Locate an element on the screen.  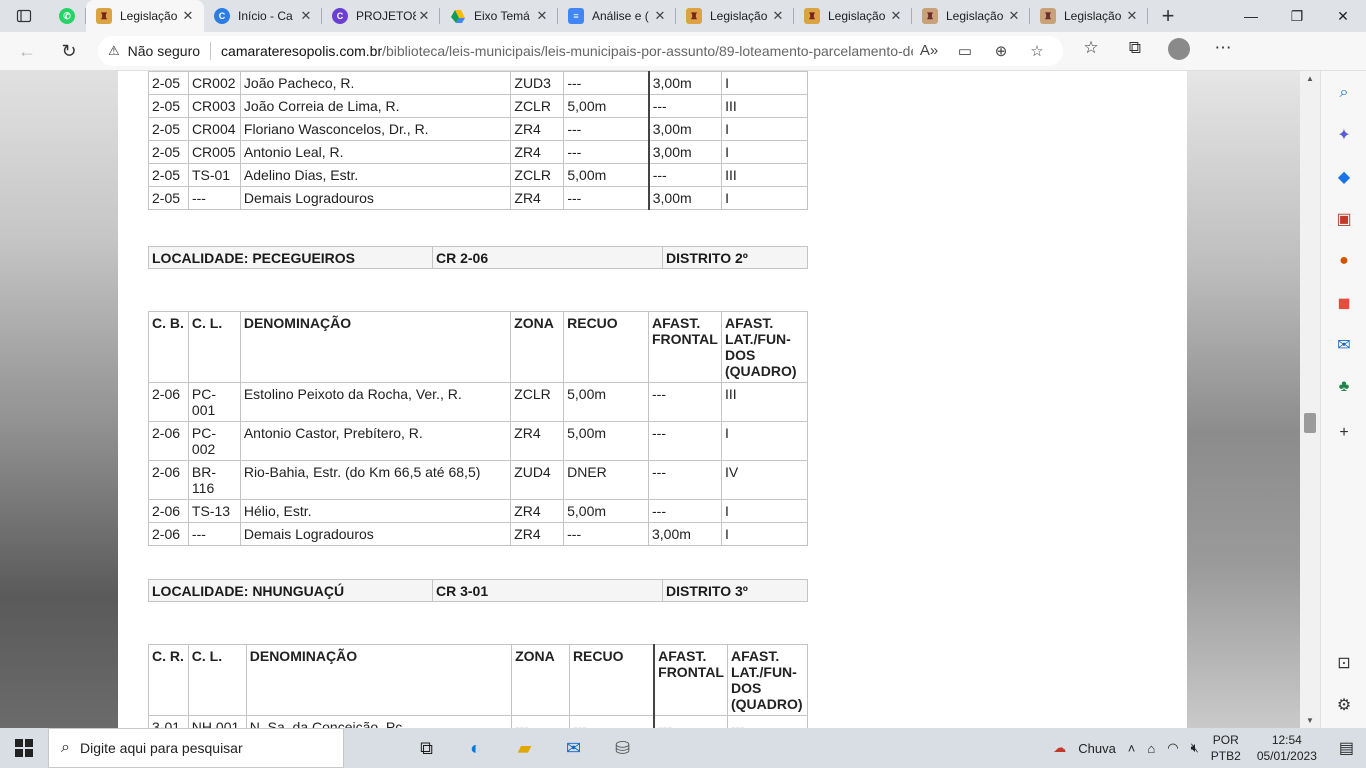
table-cell: João Correia de Lima, R. is located at coordinates (375, 106).